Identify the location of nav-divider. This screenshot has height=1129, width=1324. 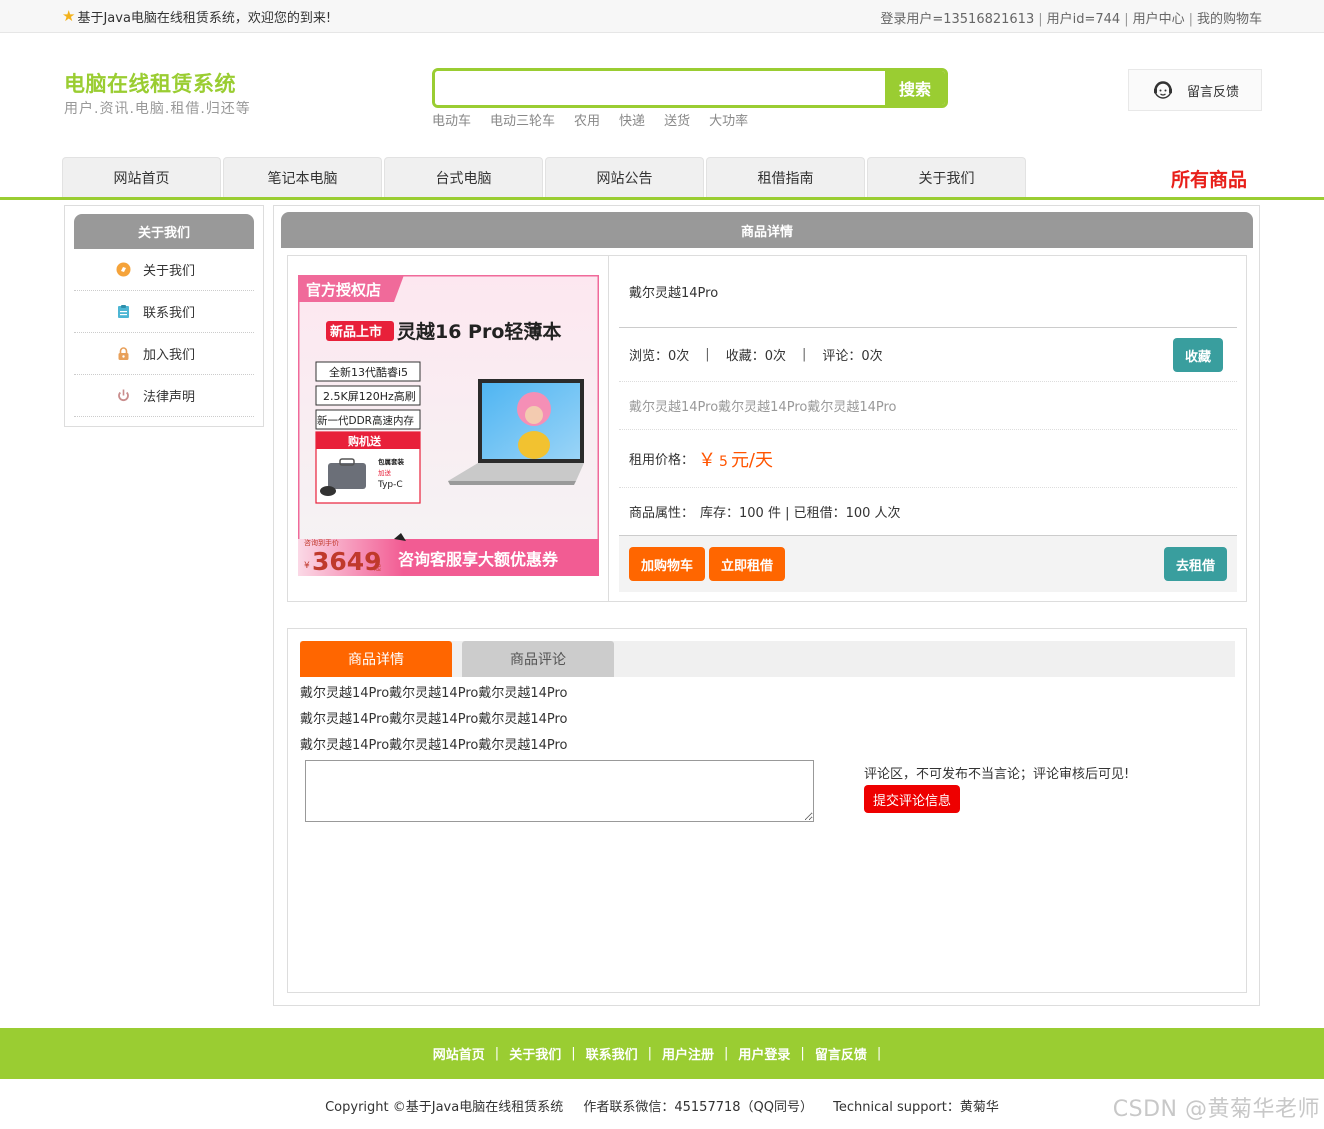
(662, 198).